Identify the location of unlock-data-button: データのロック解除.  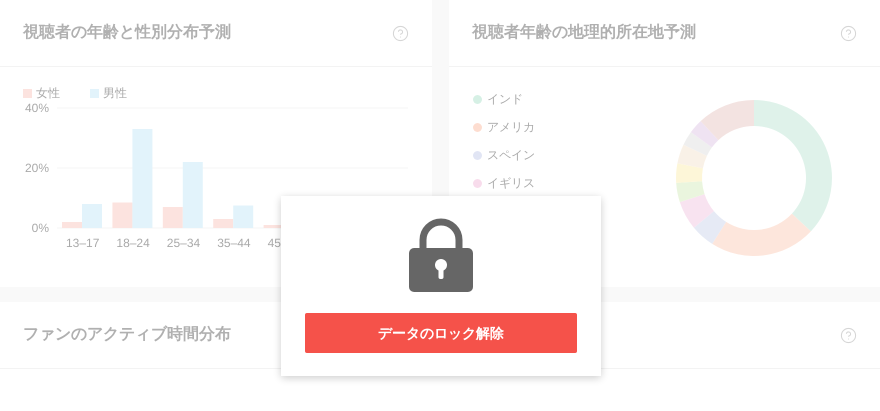
(441, 333).